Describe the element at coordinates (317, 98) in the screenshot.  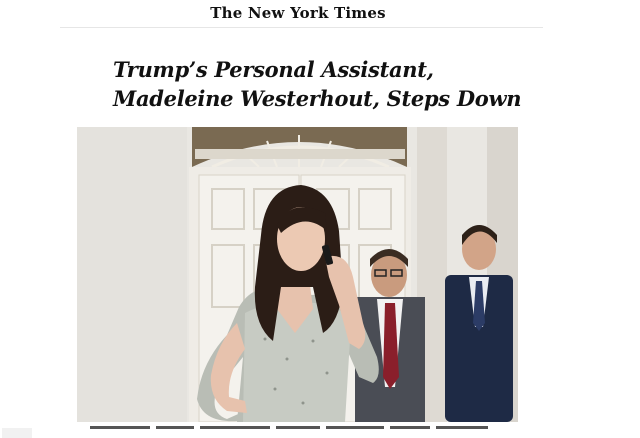
I see `headline-line-2: Madeleine Westerhout, Steps Down` at that location.